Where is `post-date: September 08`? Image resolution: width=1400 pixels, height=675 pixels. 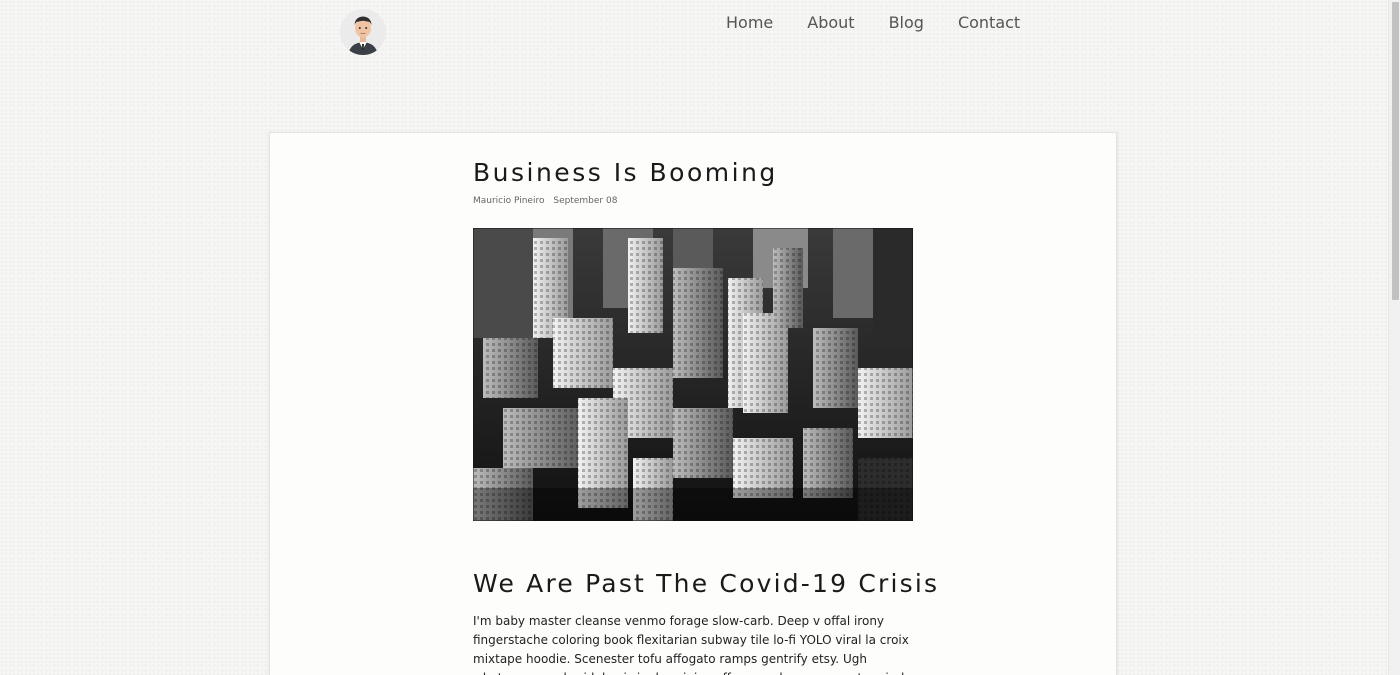 post-date: September 08 is located at coordinates (585, 201).